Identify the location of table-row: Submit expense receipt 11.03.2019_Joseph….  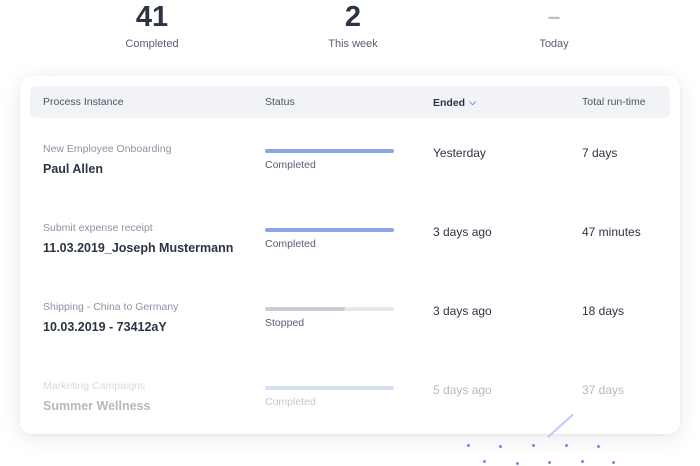
(350, 257).